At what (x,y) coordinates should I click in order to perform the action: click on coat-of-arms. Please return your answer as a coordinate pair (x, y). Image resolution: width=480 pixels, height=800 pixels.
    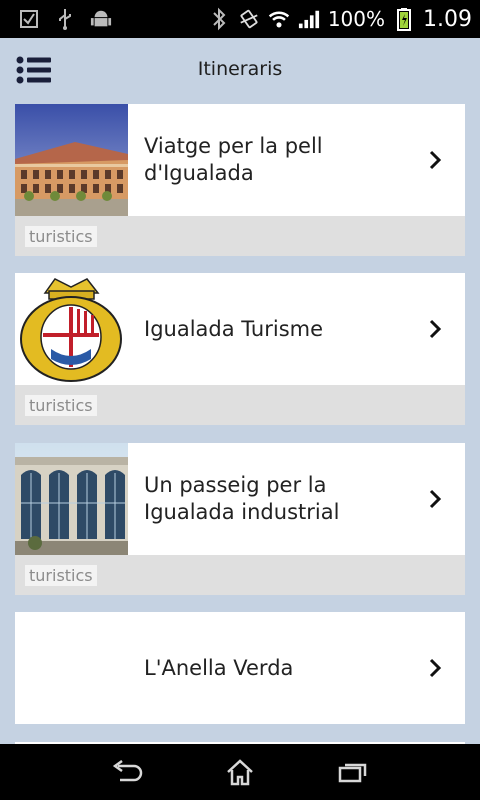
    Looking at the image, I should click on (71, 329).